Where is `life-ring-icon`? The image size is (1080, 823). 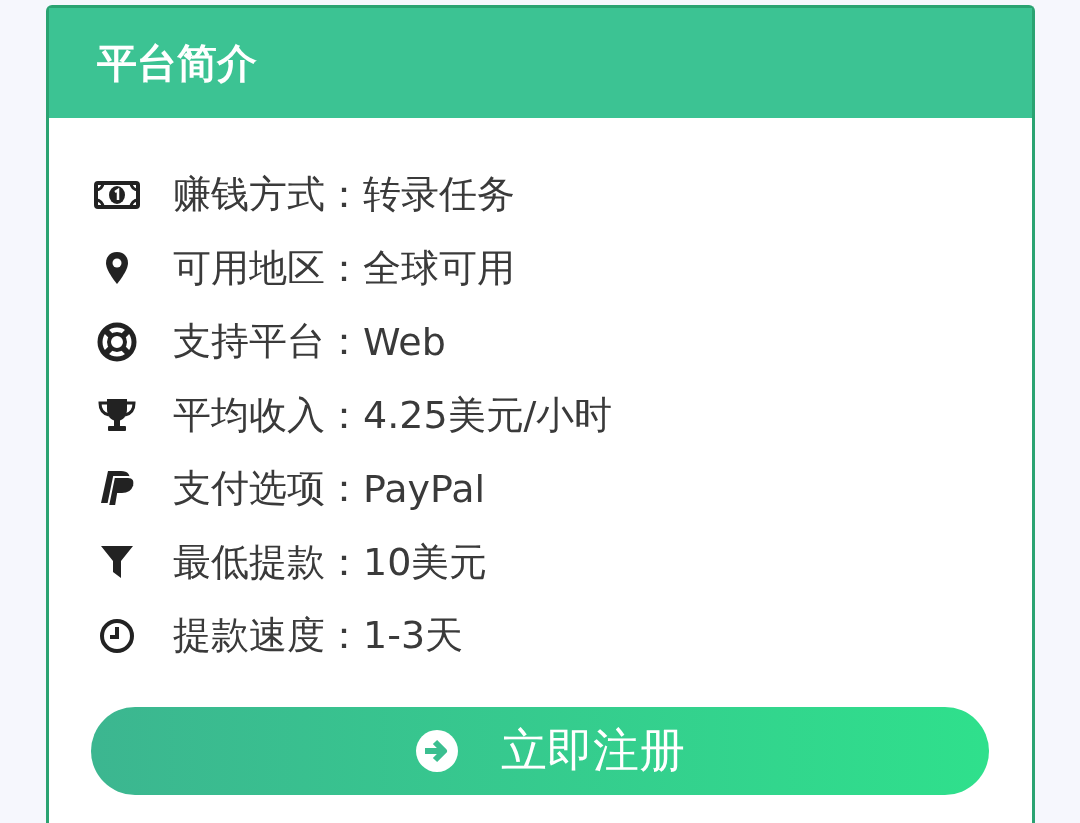 life-ring-icon is located at coordinates (117, 341).